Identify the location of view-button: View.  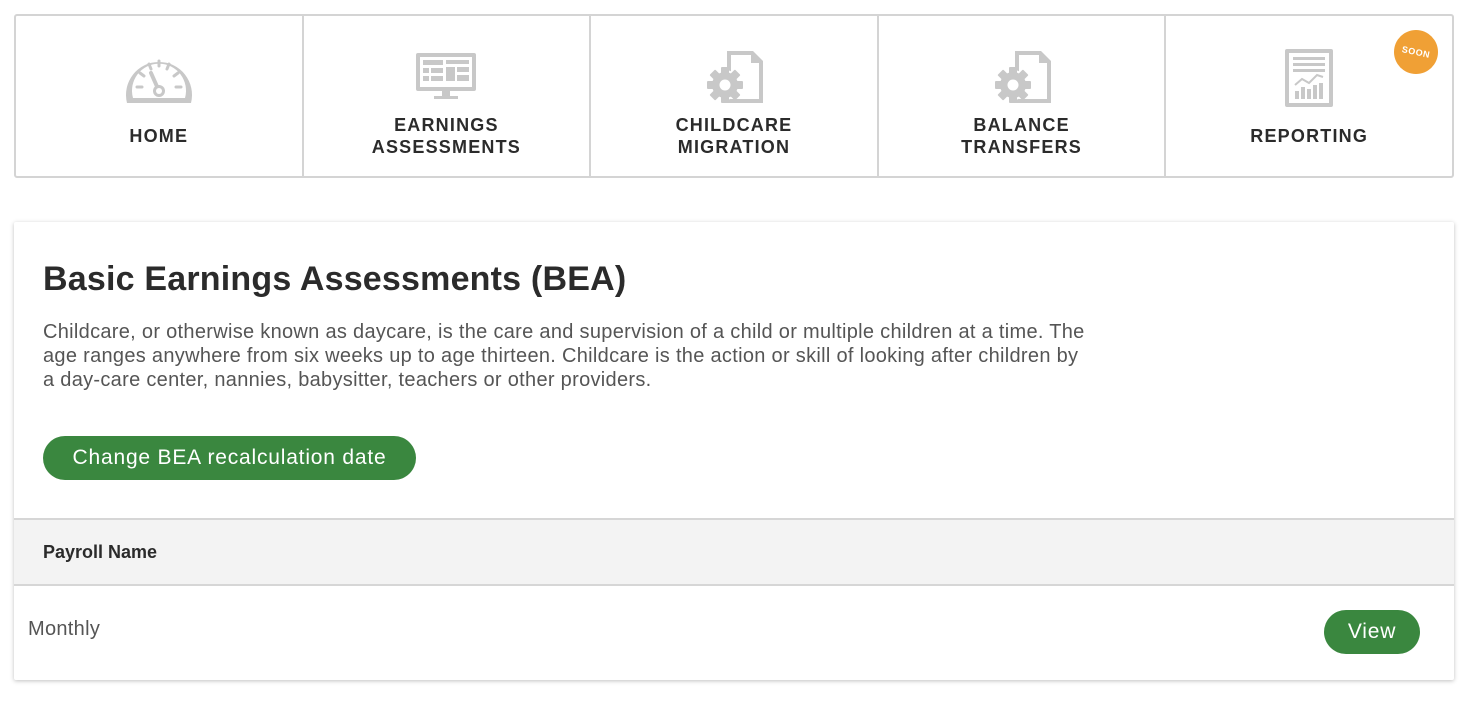
(1372, 632).